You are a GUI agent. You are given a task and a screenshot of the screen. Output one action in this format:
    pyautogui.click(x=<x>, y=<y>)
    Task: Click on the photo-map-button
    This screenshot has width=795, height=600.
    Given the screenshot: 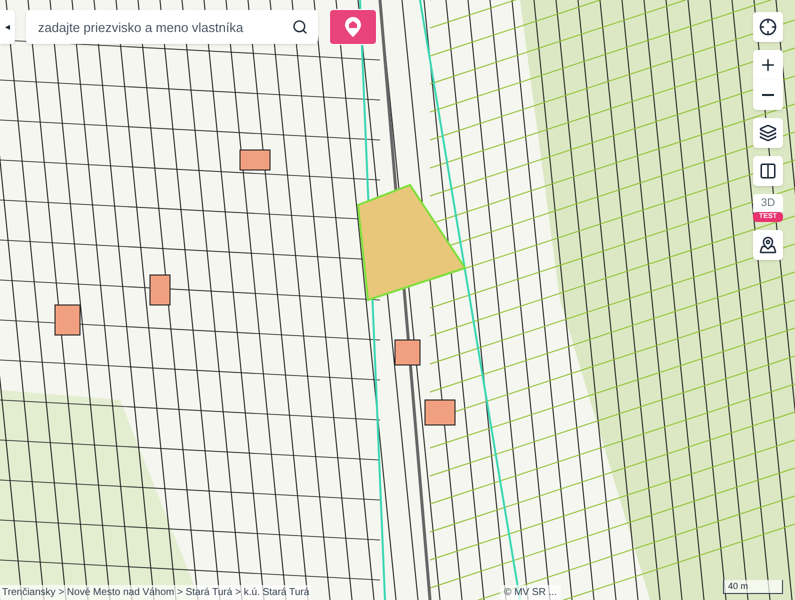 What is the action you would take?
    pyautogui.click(x=768, y=245)
    